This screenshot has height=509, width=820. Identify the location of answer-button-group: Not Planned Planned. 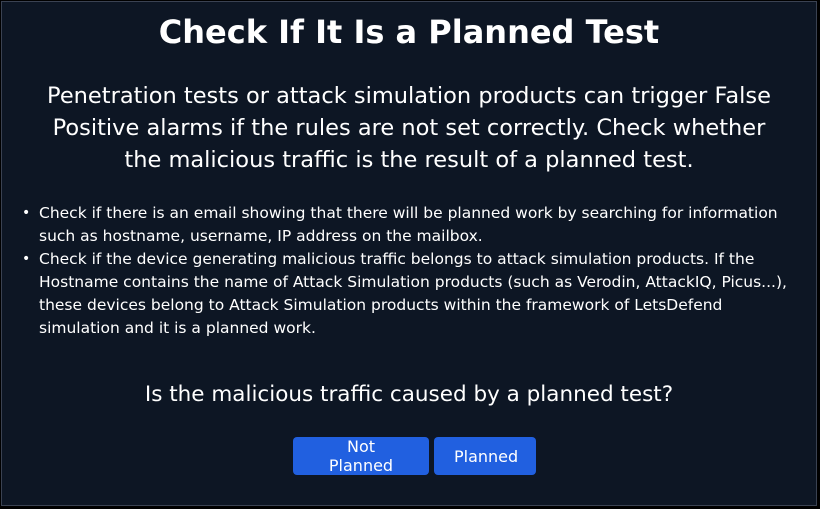
(414, 456).